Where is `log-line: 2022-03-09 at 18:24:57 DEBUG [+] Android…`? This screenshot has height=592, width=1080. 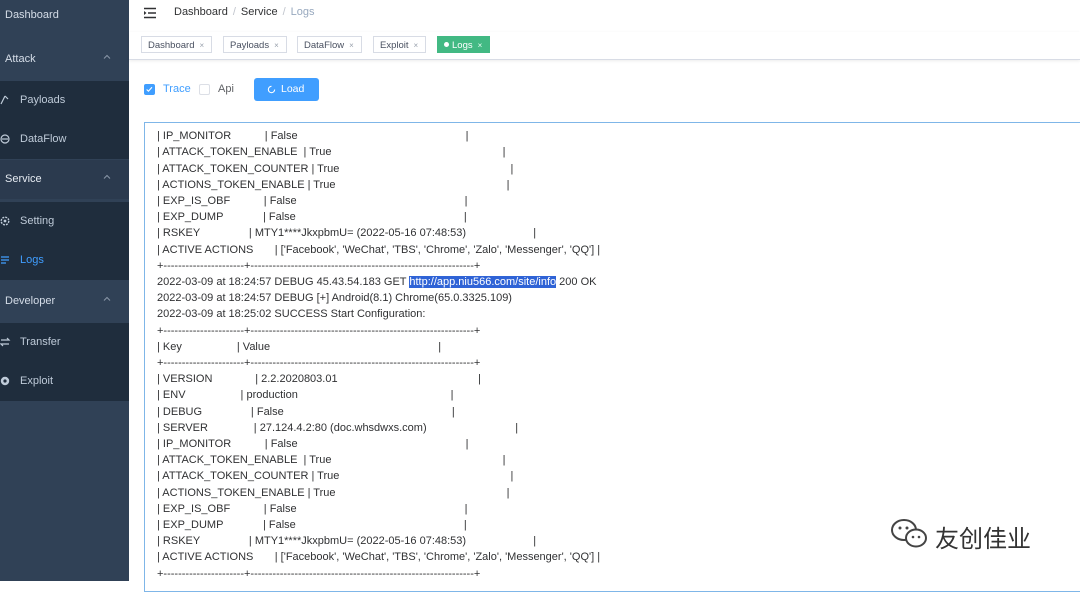
log-line: 2022-03-09 at 18:24:57 DEBUG [+] Android… is located at coordinates (334, 298).